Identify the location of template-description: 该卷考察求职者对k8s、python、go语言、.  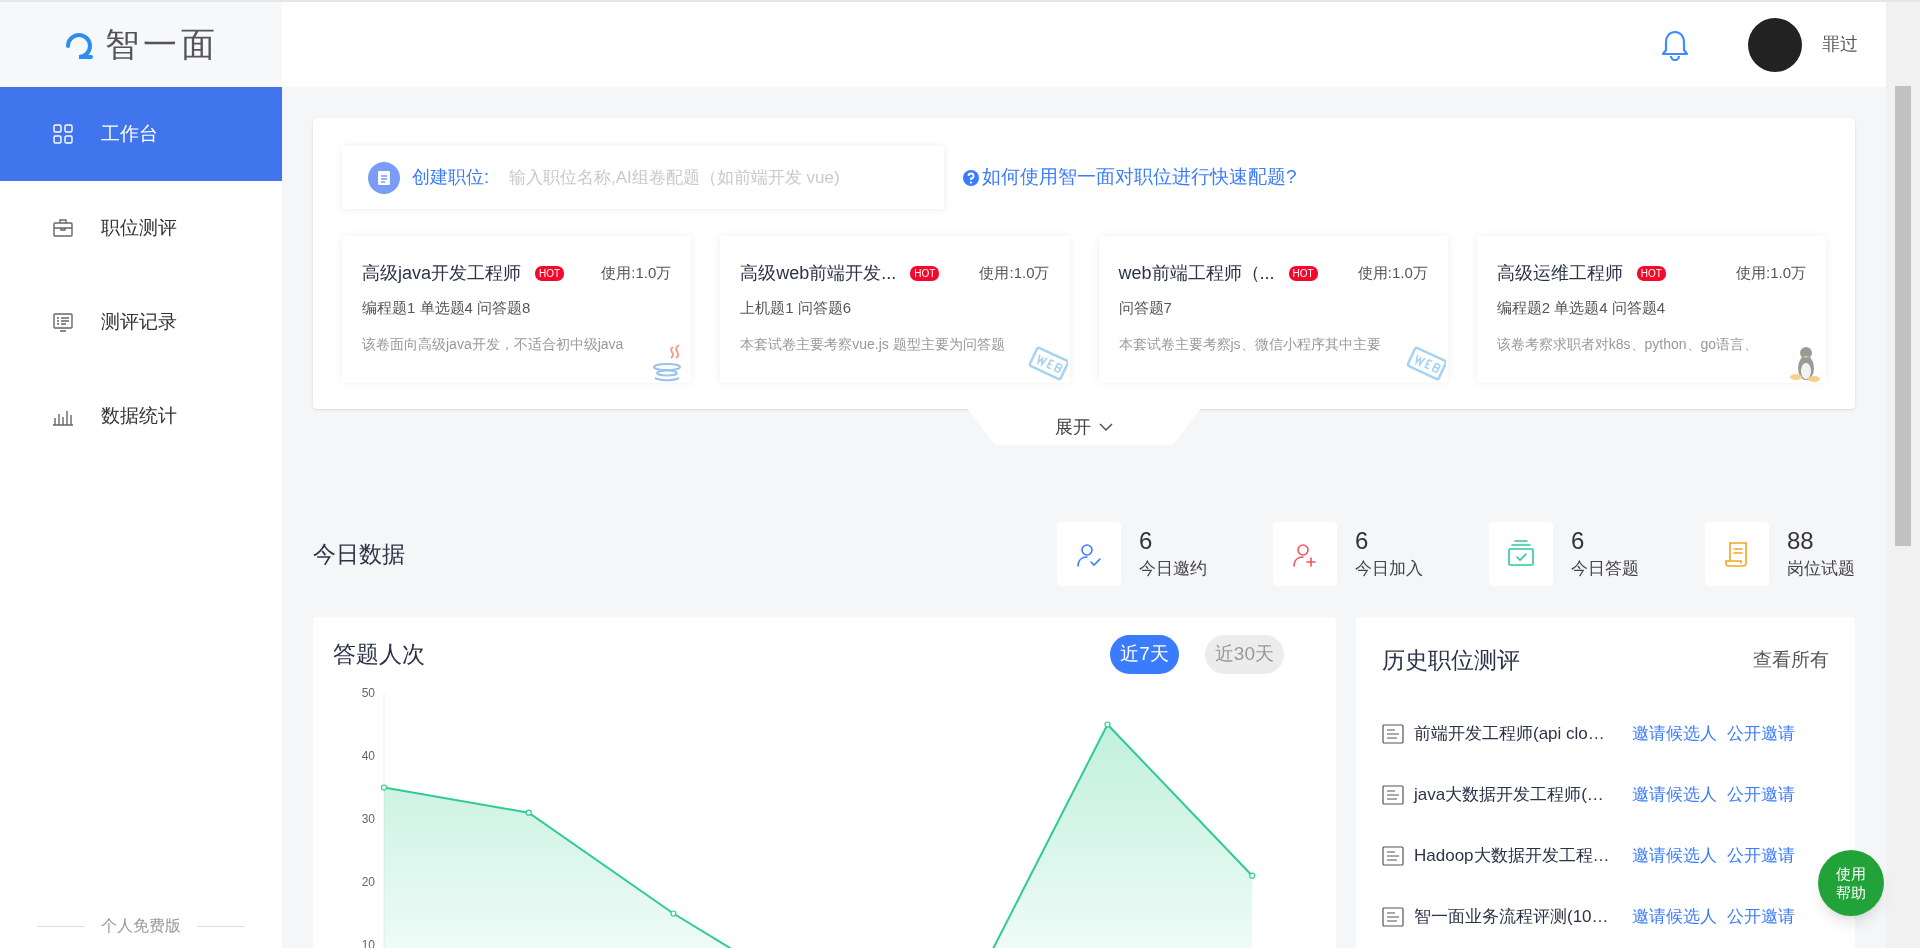
(1627, 344).